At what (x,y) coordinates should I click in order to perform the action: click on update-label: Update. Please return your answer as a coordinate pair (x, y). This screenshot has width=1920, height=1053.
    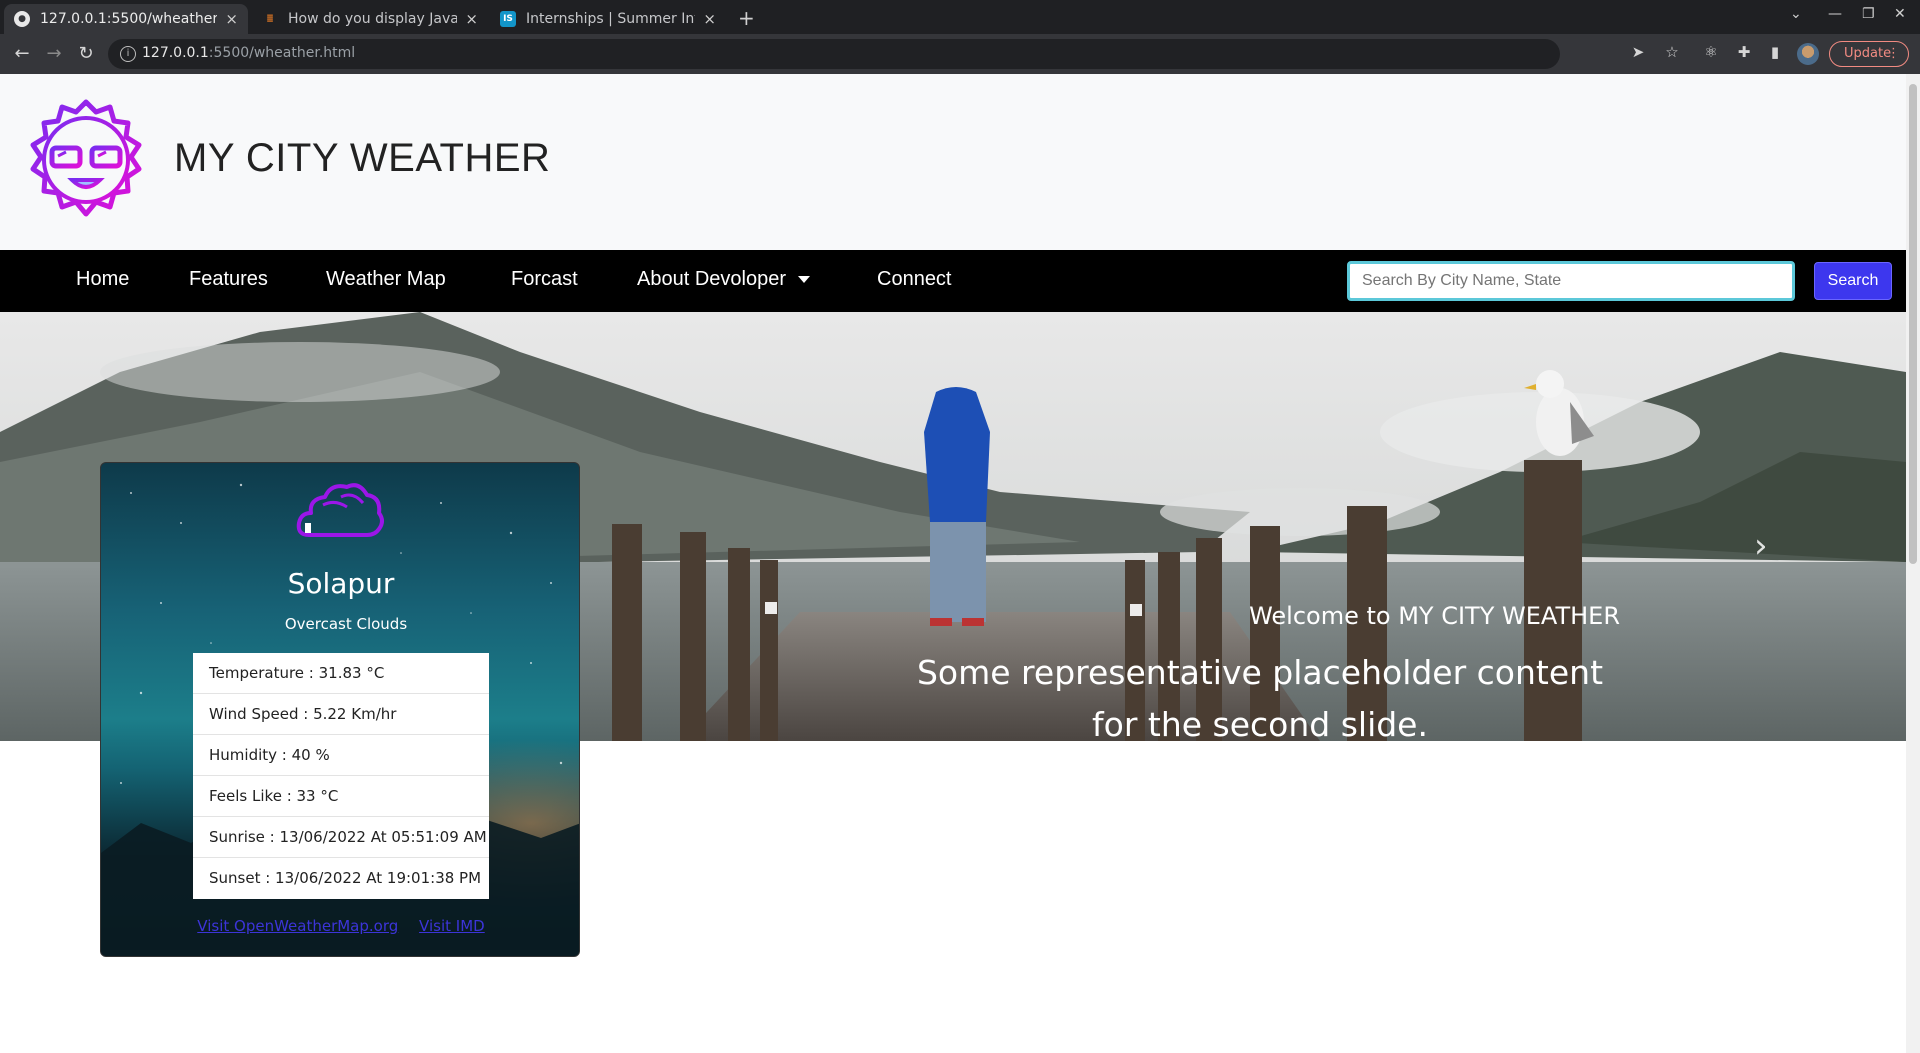
    Looking at the image, I should click on (1868, 53).